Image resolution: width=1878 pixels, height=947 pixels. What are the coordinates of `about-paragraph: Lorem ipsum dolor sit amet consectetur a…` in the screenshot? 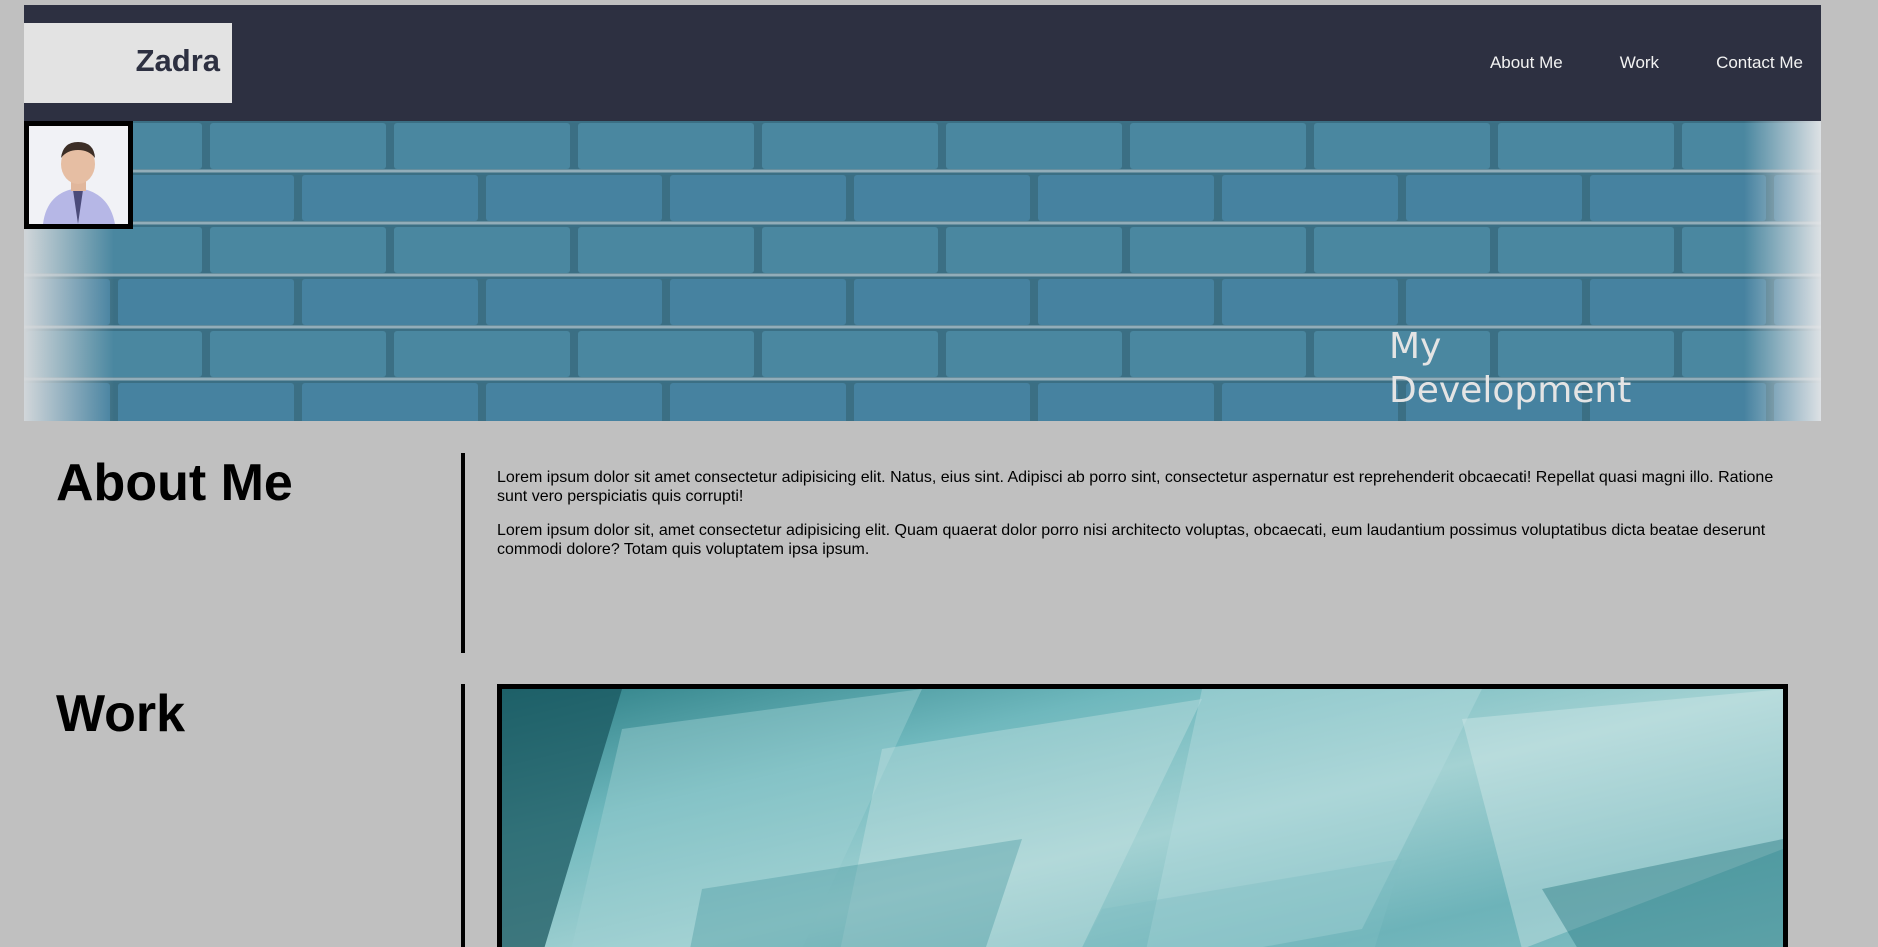 It's located at (1135, 487).